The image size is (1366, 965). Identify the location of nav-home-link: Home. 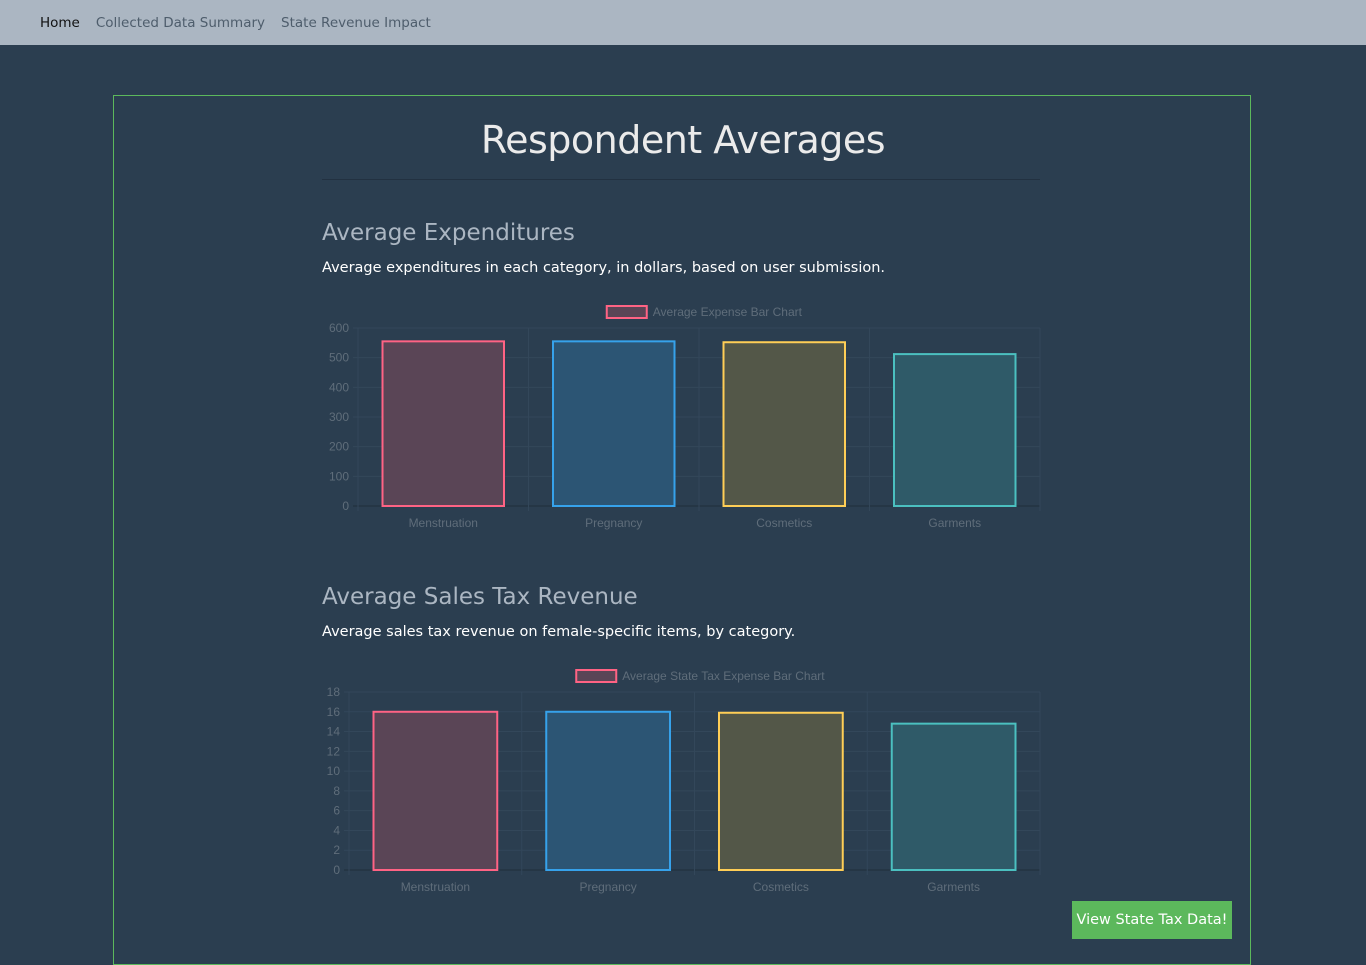
(60, 23).